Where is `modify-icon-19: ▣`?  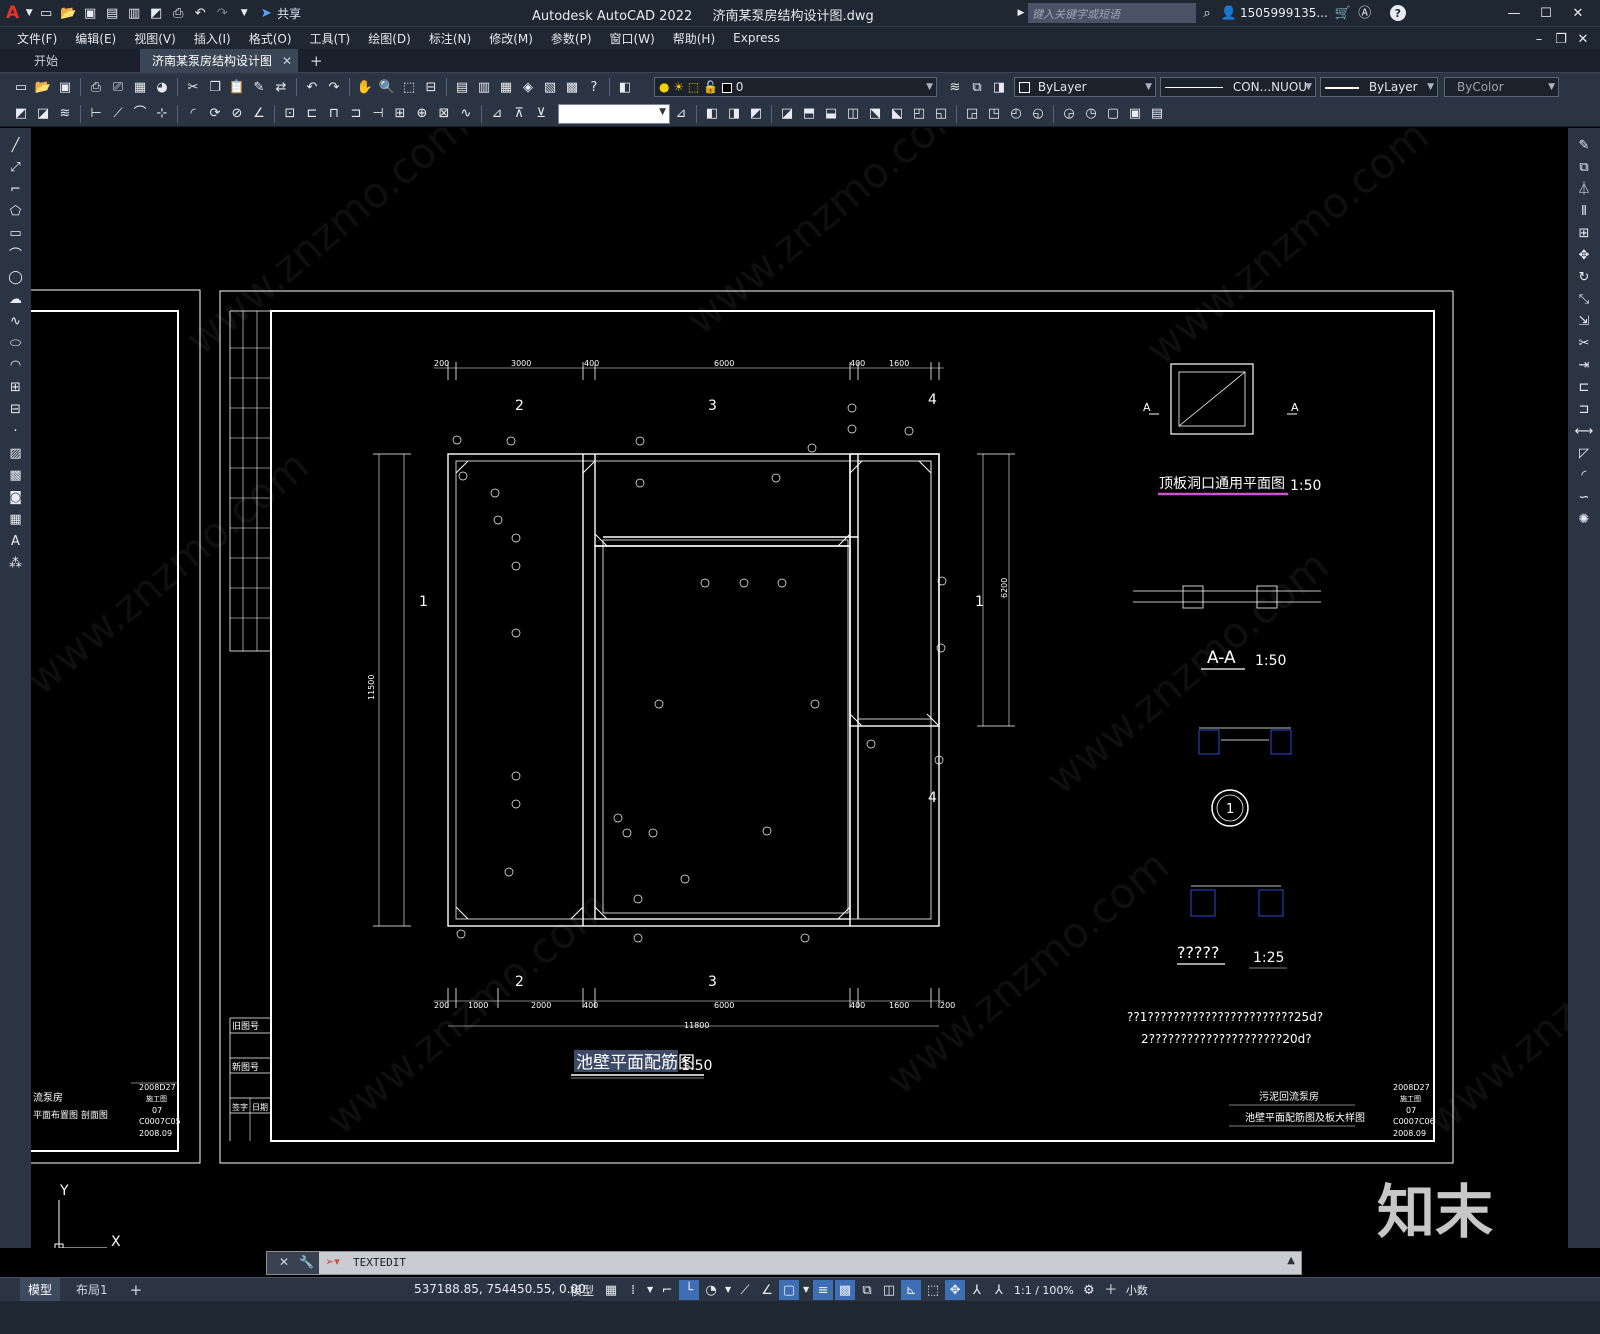 modify-icon-19: ▣ is located at coordinates (1135, 114).